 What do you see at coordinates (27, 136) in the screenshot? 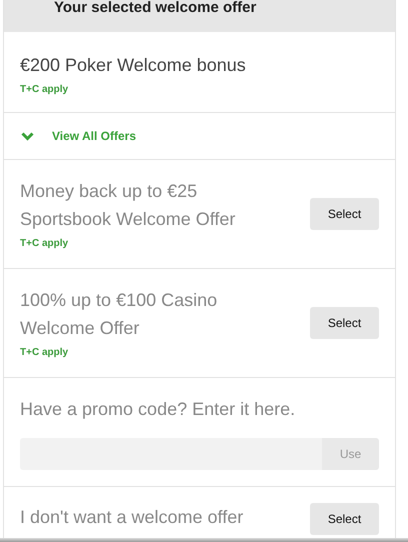
I see `chevron-icon` at bounding box center [27, 136].